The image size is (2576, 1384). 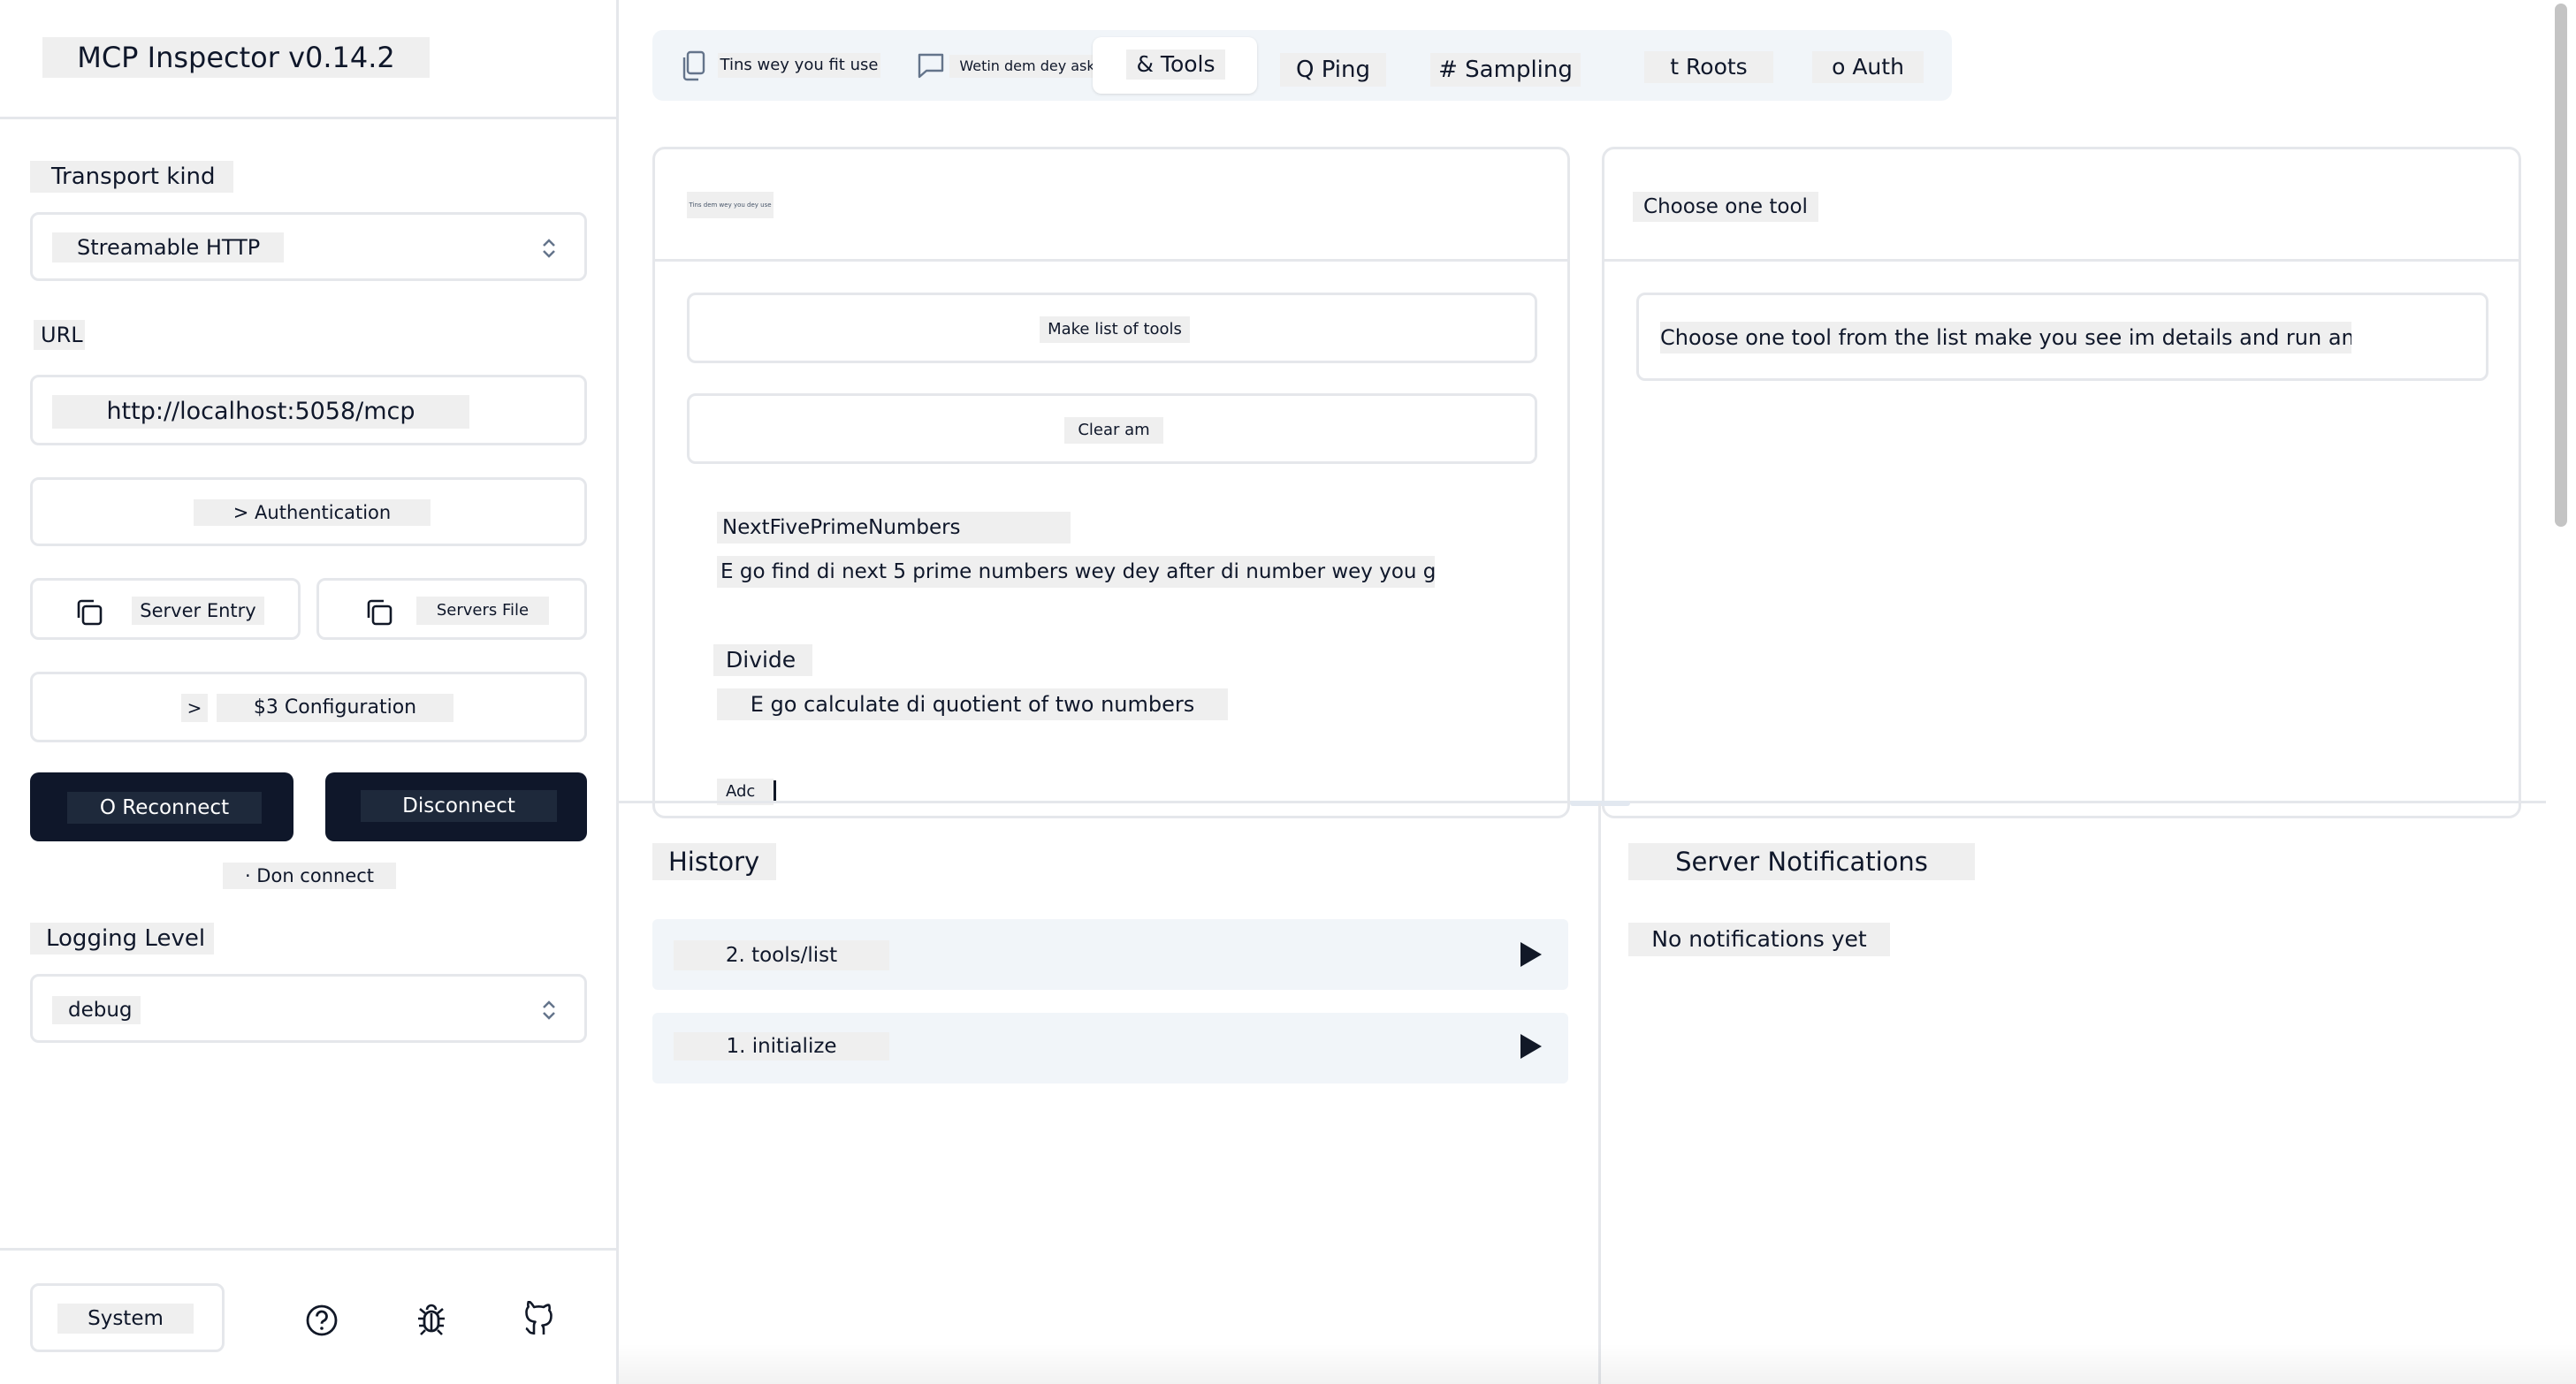 I want to click on clear-tools-label: Clear am, so click(x=1113, y=430).